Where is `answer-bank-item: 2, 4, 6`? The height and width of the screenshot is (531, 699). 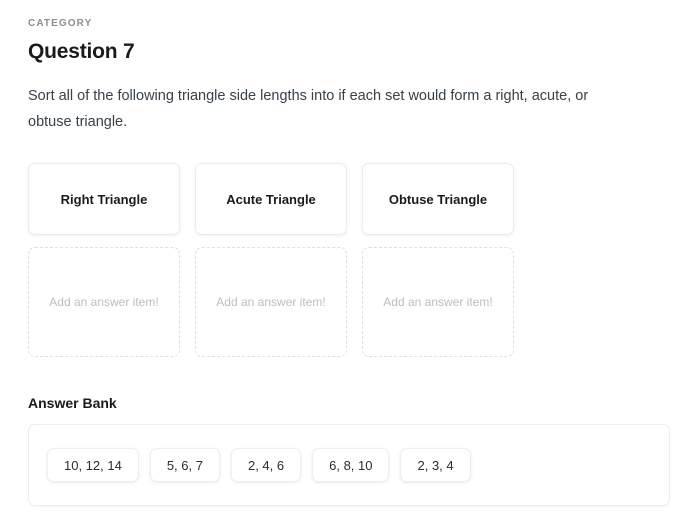
answer-bank-item: 2, 4, 6 is located at coordinates (266, 465).